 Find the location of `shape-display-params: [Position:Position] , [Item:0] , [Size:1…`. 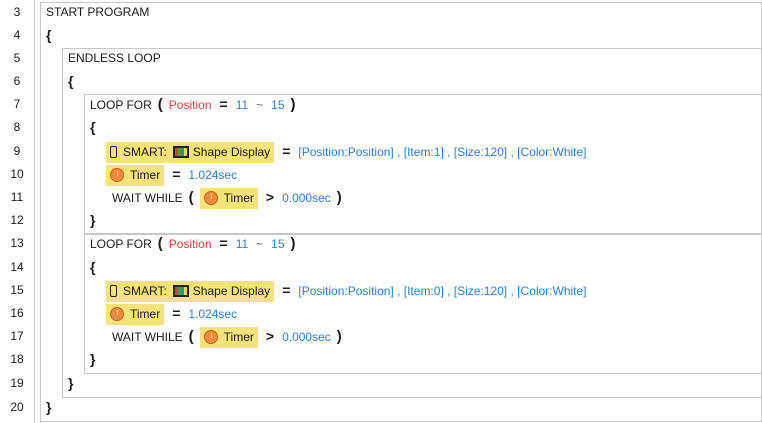

shape-display-params: [Position:Position] , [Item:0] , [Size:1… is located at coordinates (442, 291).